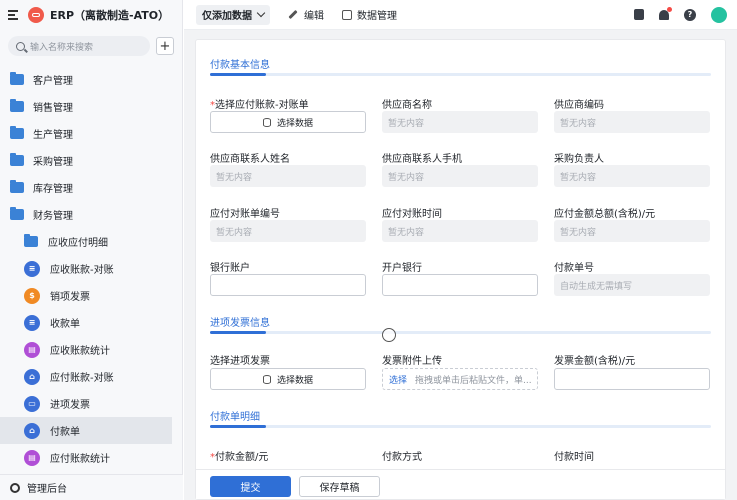 The height and width of the screenshot is (500, 737). Describe the element at coordinates (91, 403) in the screenshot. I see `sidebar-subitem-purchase-invoice: ▭进项发票` at that location.